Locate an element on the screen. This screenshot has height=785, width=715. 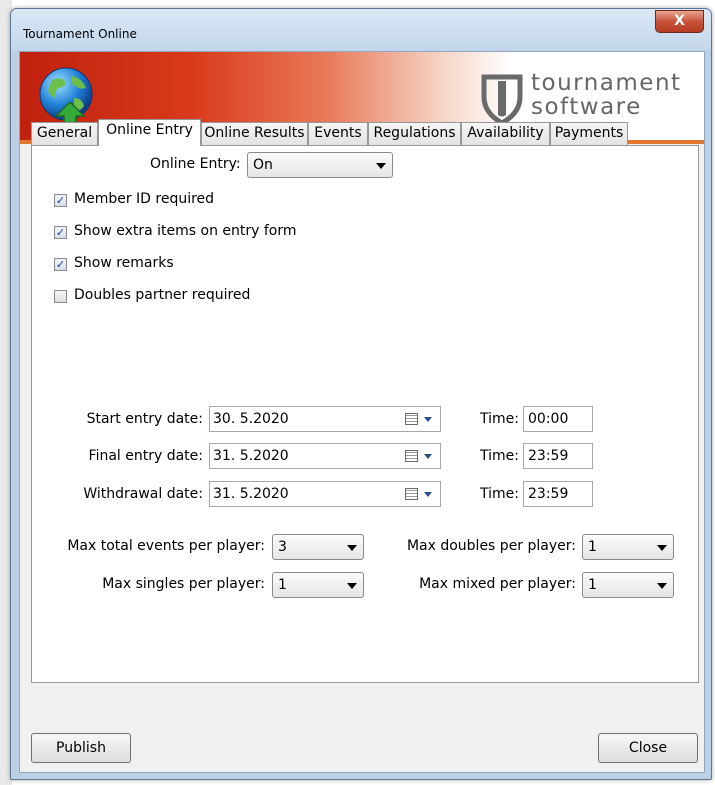
window-title: Tournament Online is located at coordinates (80, 34).